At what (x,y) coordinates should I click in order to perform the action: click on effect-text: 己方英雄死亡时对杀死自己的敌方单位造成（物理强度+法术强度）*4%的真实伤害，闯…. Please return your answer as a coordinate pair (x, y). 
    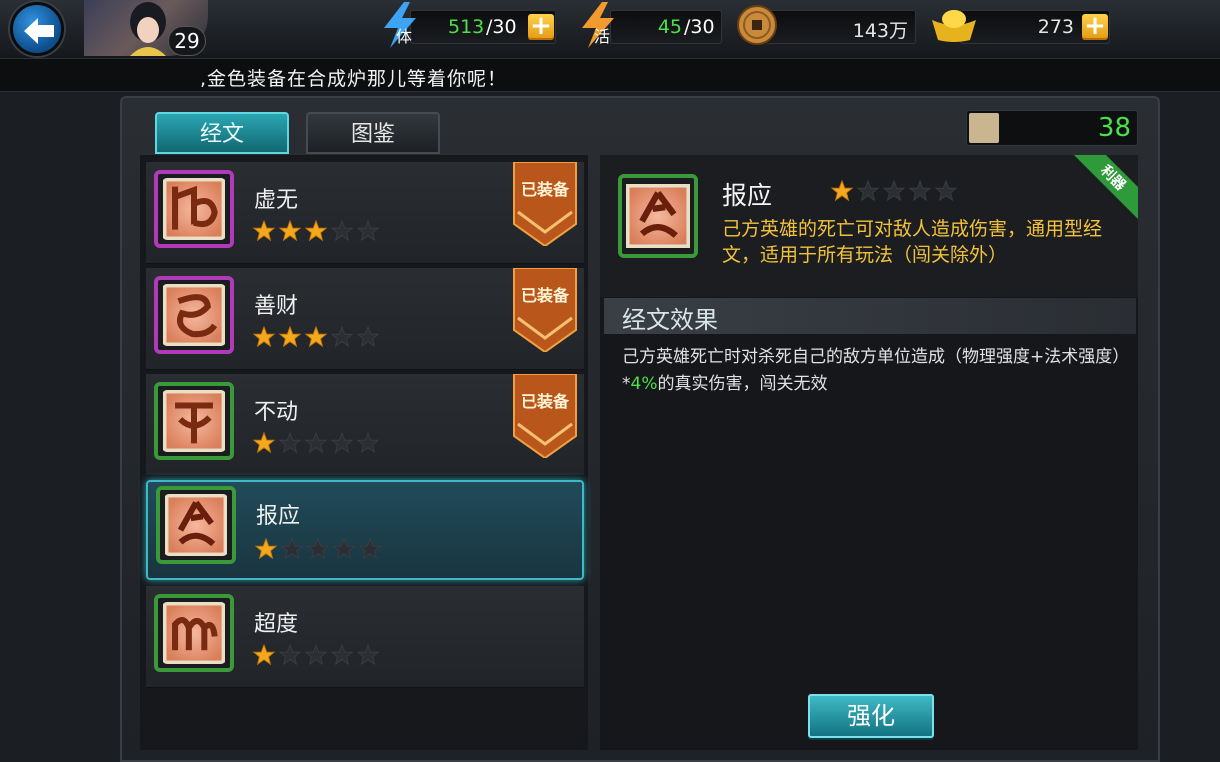
    Looking at the image, I should click on (872, 371).